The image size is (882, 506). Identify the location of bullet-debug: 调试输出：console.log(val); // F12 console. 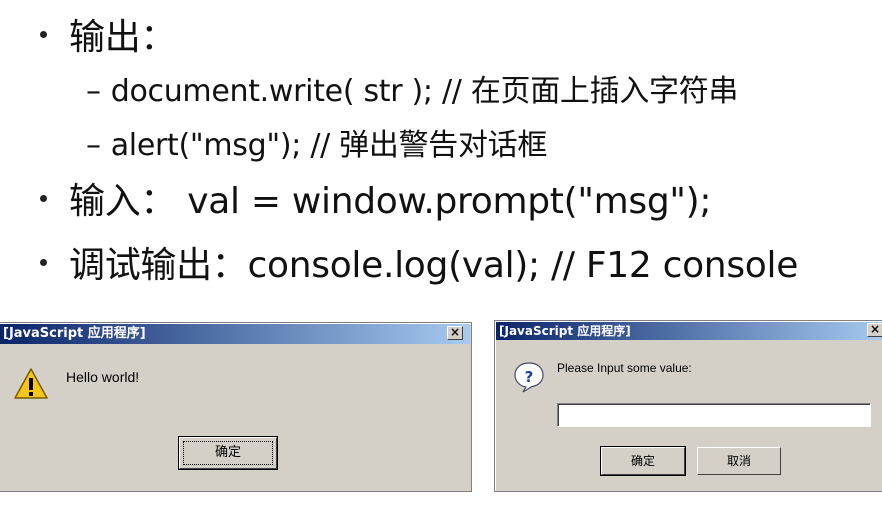
(419, 262).